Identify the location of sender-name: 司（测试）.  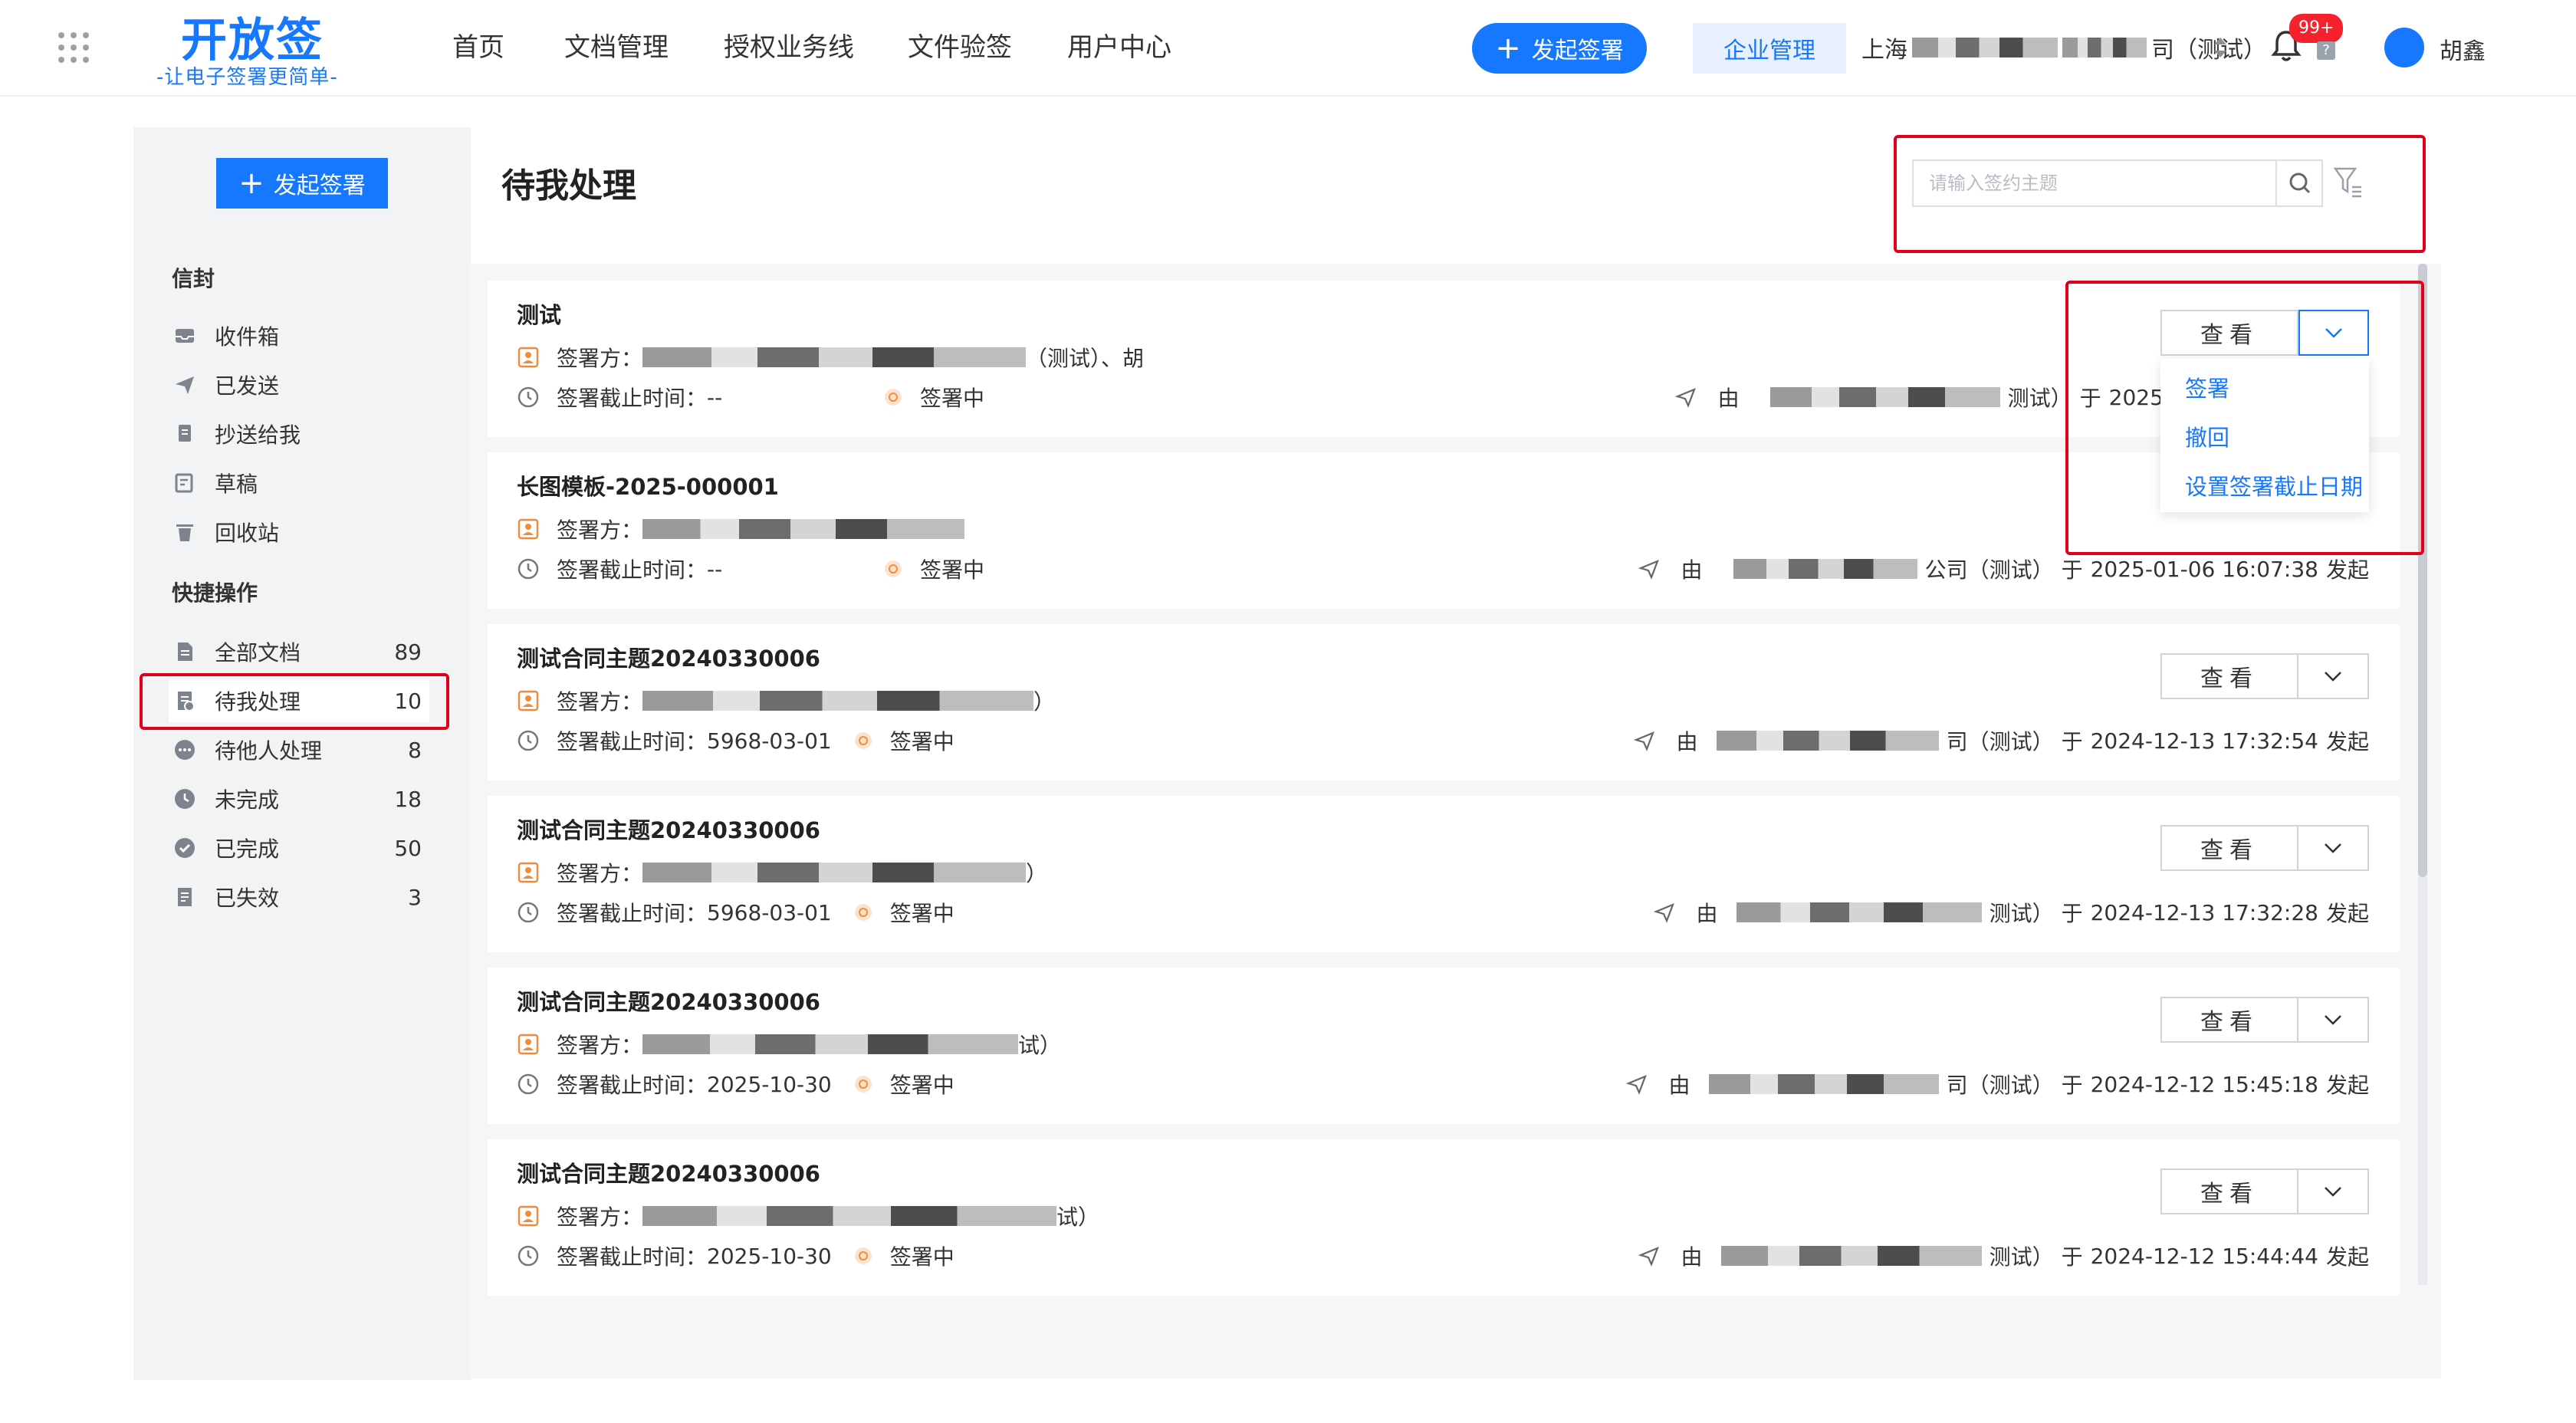
(2000, 1085).